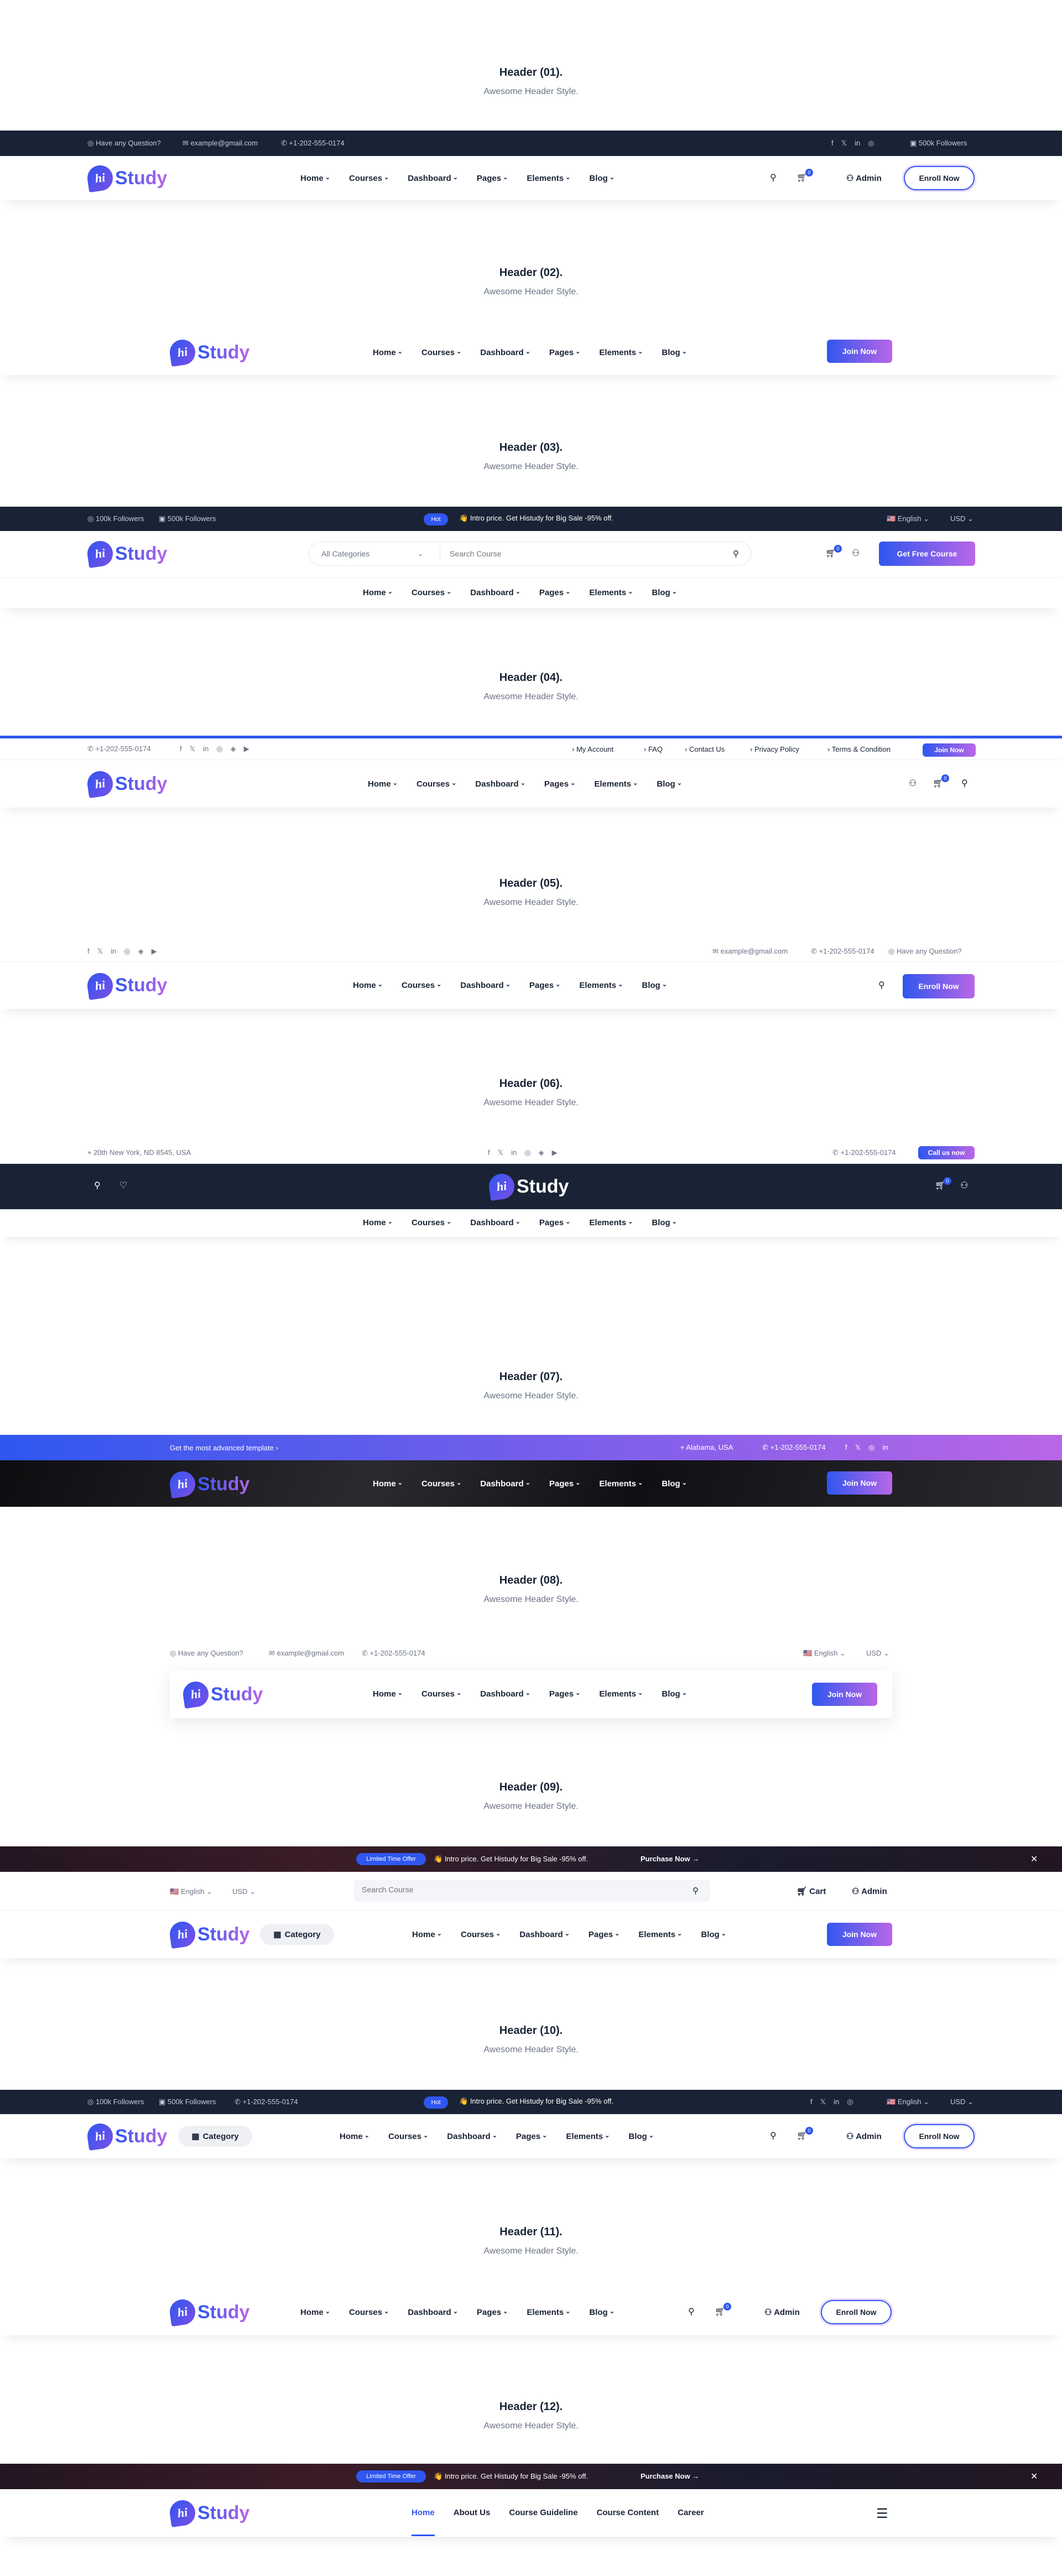 Image resolution: width=1062 pixels, height=2576 pixels. I want to click on email-link: ✉ example@gmail.com, so click(750, 952).